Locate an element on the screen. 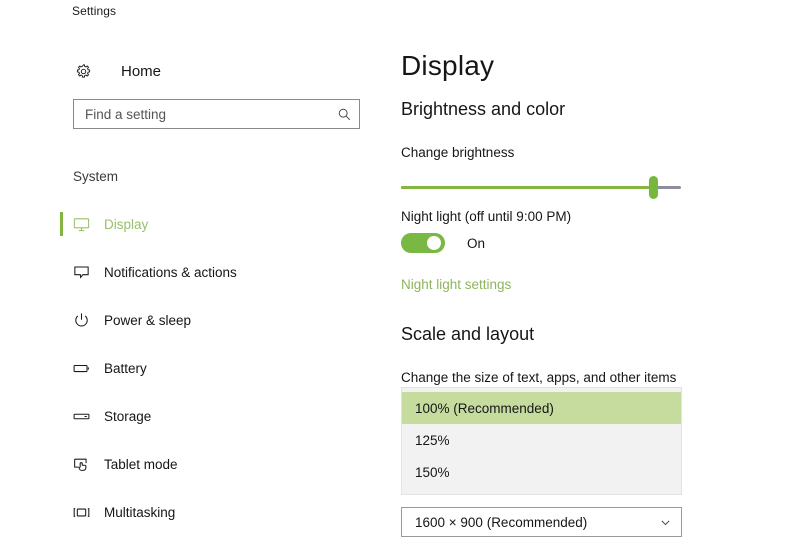  brightness-slider is located at coordinates (541, 188).